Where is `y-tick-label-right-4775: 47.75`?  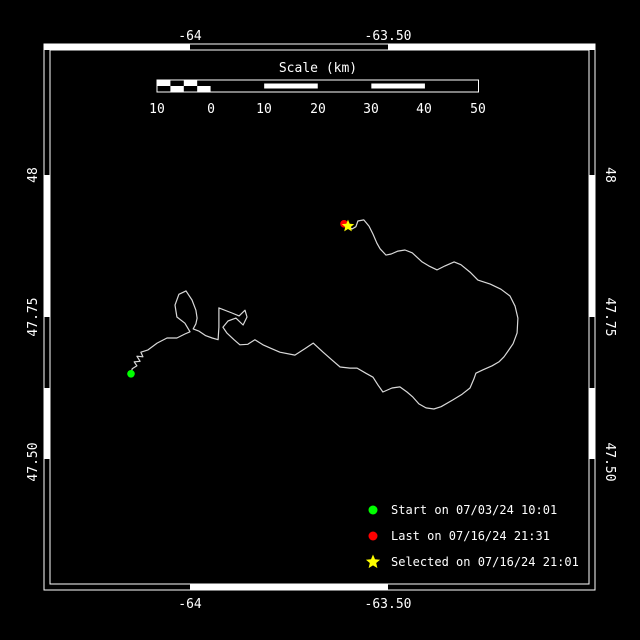 y-tick-label-right-4775: 47.75 is located at coordinates (609, 316).